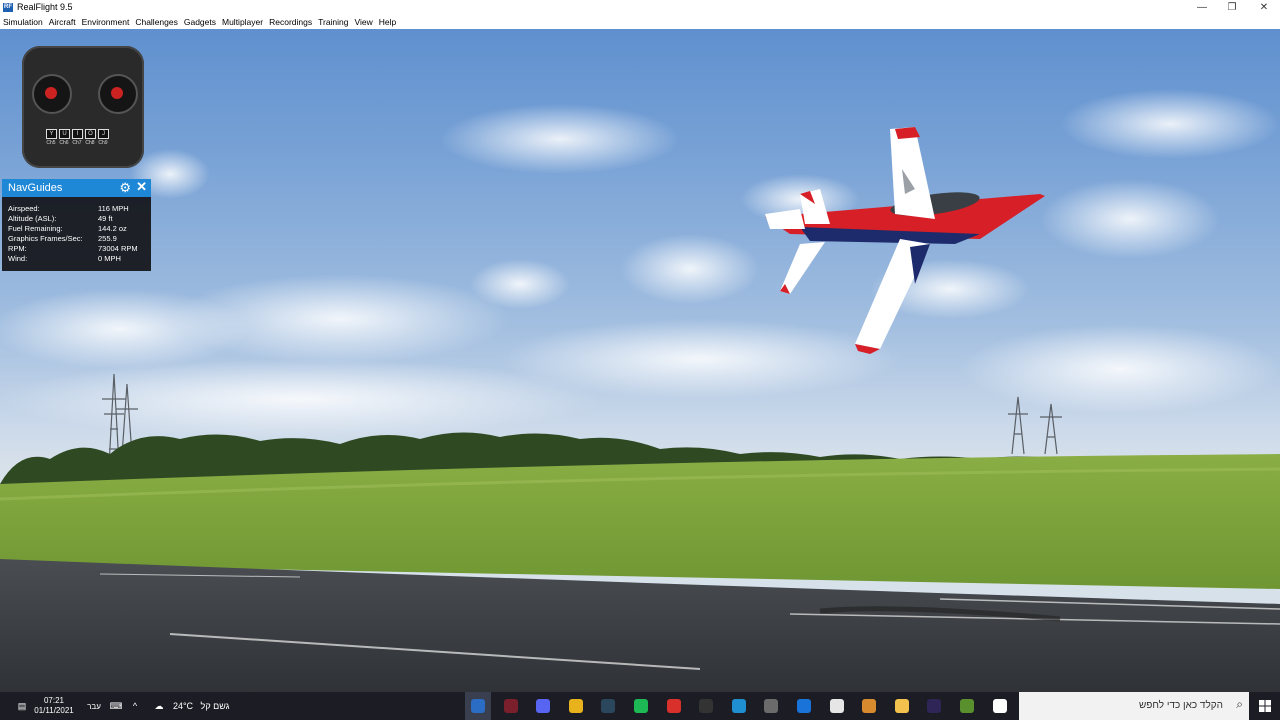  What do you see at coordinates (103, 143) in the screenshot?
I see `switch-label: Ch9` at bounding box center [103, 143].